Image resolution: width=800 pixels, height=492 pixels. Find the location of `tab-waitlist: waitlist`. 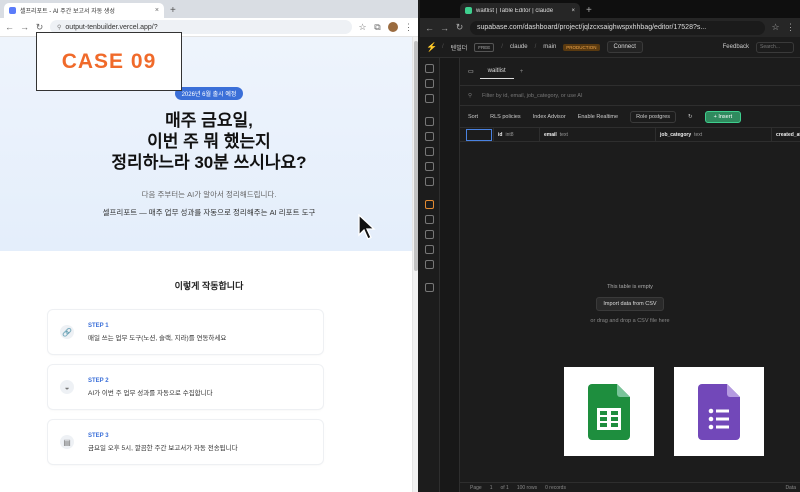

tab-waitlist: waitlist is located at coordinates (496, 71).